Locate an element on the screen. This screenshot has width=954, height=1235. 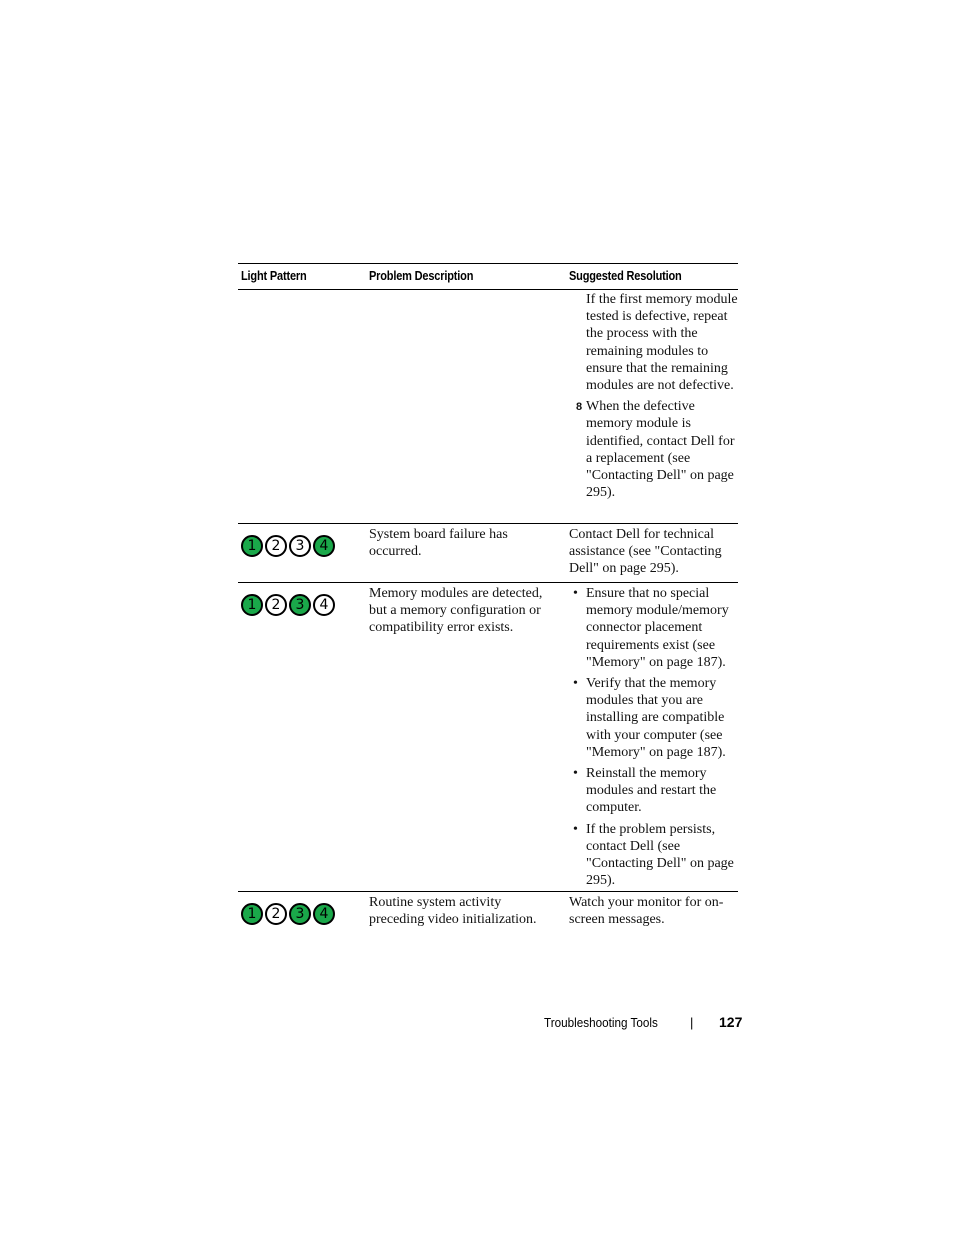
problem-description: System board failure has occurred. is located at coordinates (438, 543).